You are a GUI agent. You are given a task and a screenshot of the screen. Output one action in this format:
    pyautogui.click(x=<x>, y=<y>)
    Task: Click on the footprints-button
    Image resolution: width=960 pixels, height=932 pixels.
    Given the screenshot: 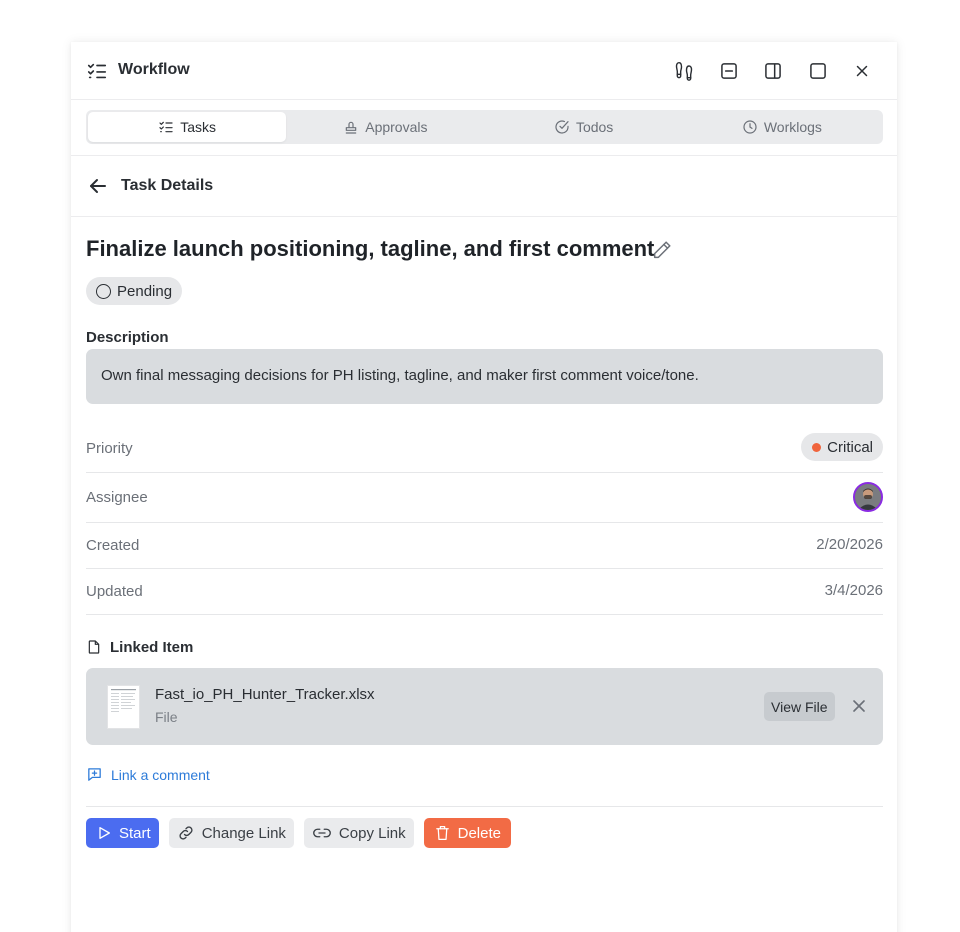 What is the action you would take?
    pyautogui.click(x=684, y=71)
    